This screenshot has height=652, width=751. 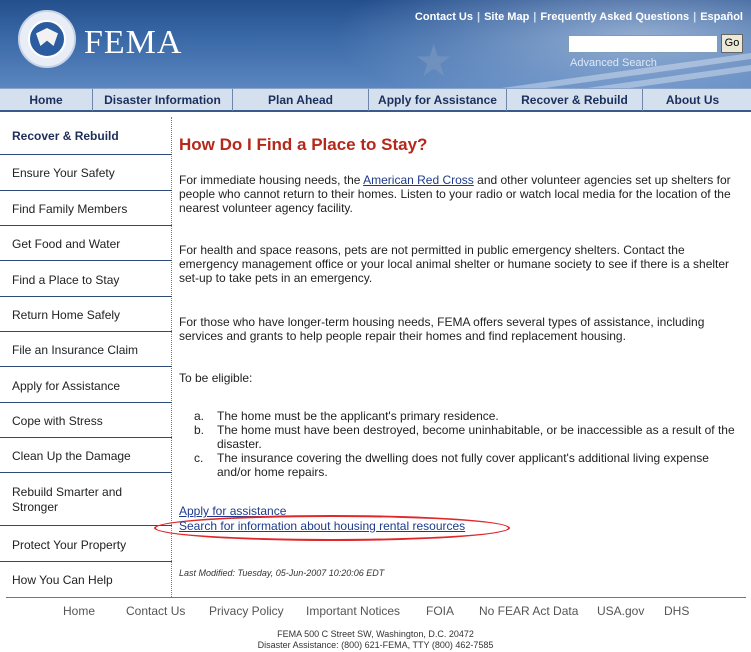 What do you see at coordinates (303, 144) in the screenshot?
I see `page-title: How Do I Find a Place to Stay?` at bounding box center [303, 144].